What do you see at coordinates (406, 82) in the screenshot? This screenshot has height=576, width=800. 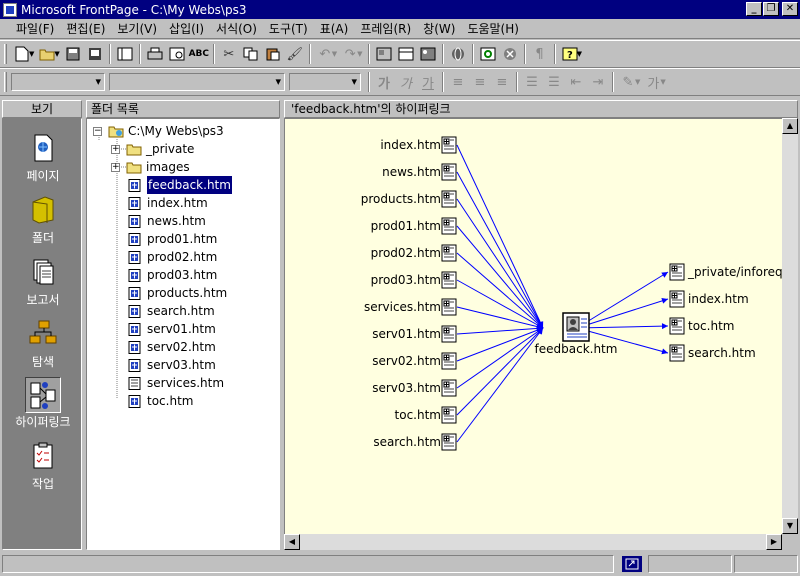 I see `italic-button: 가` at bounding box center [406, 82].